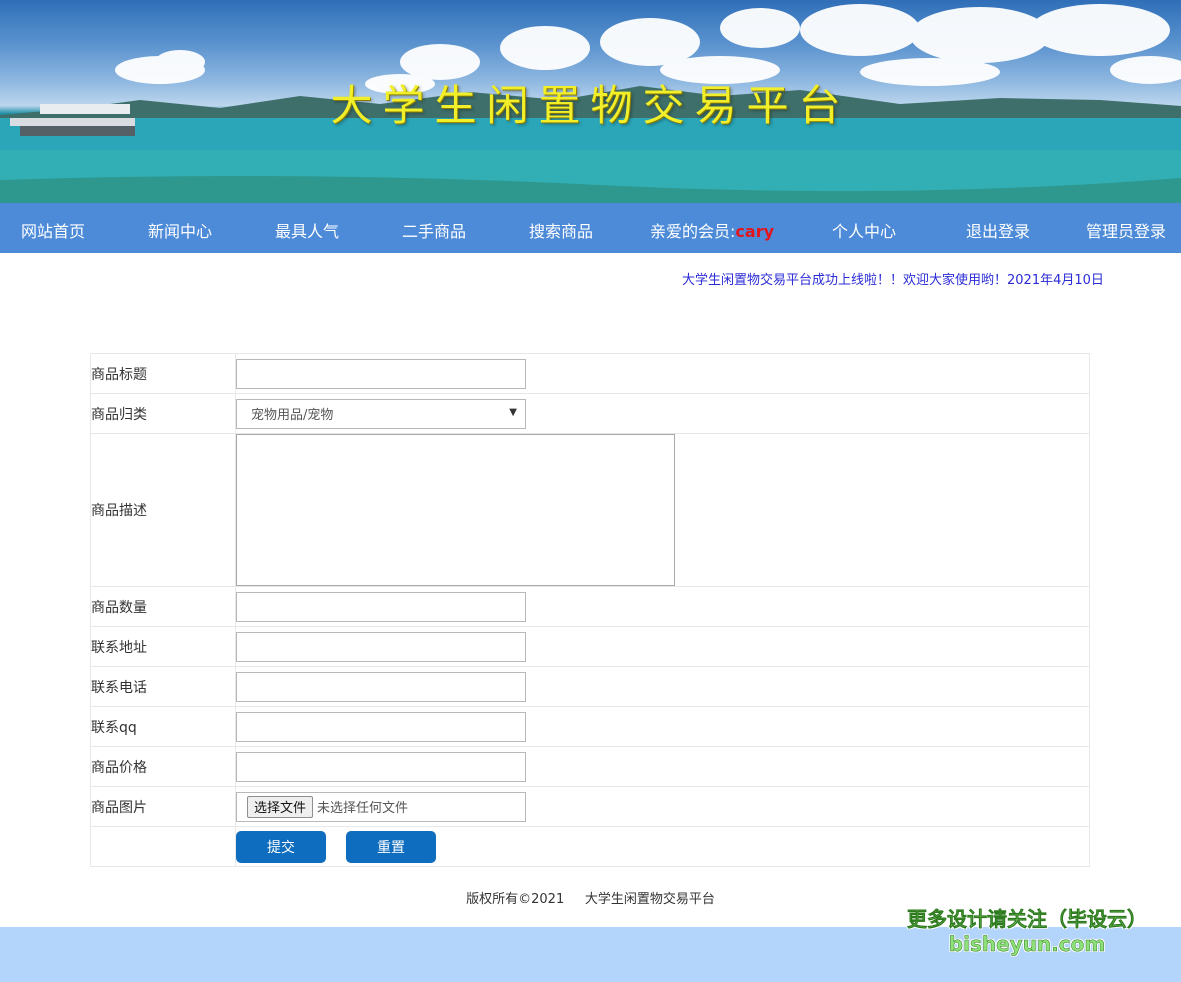  I want to click on category-label: 商品归类, so click(163, 413).